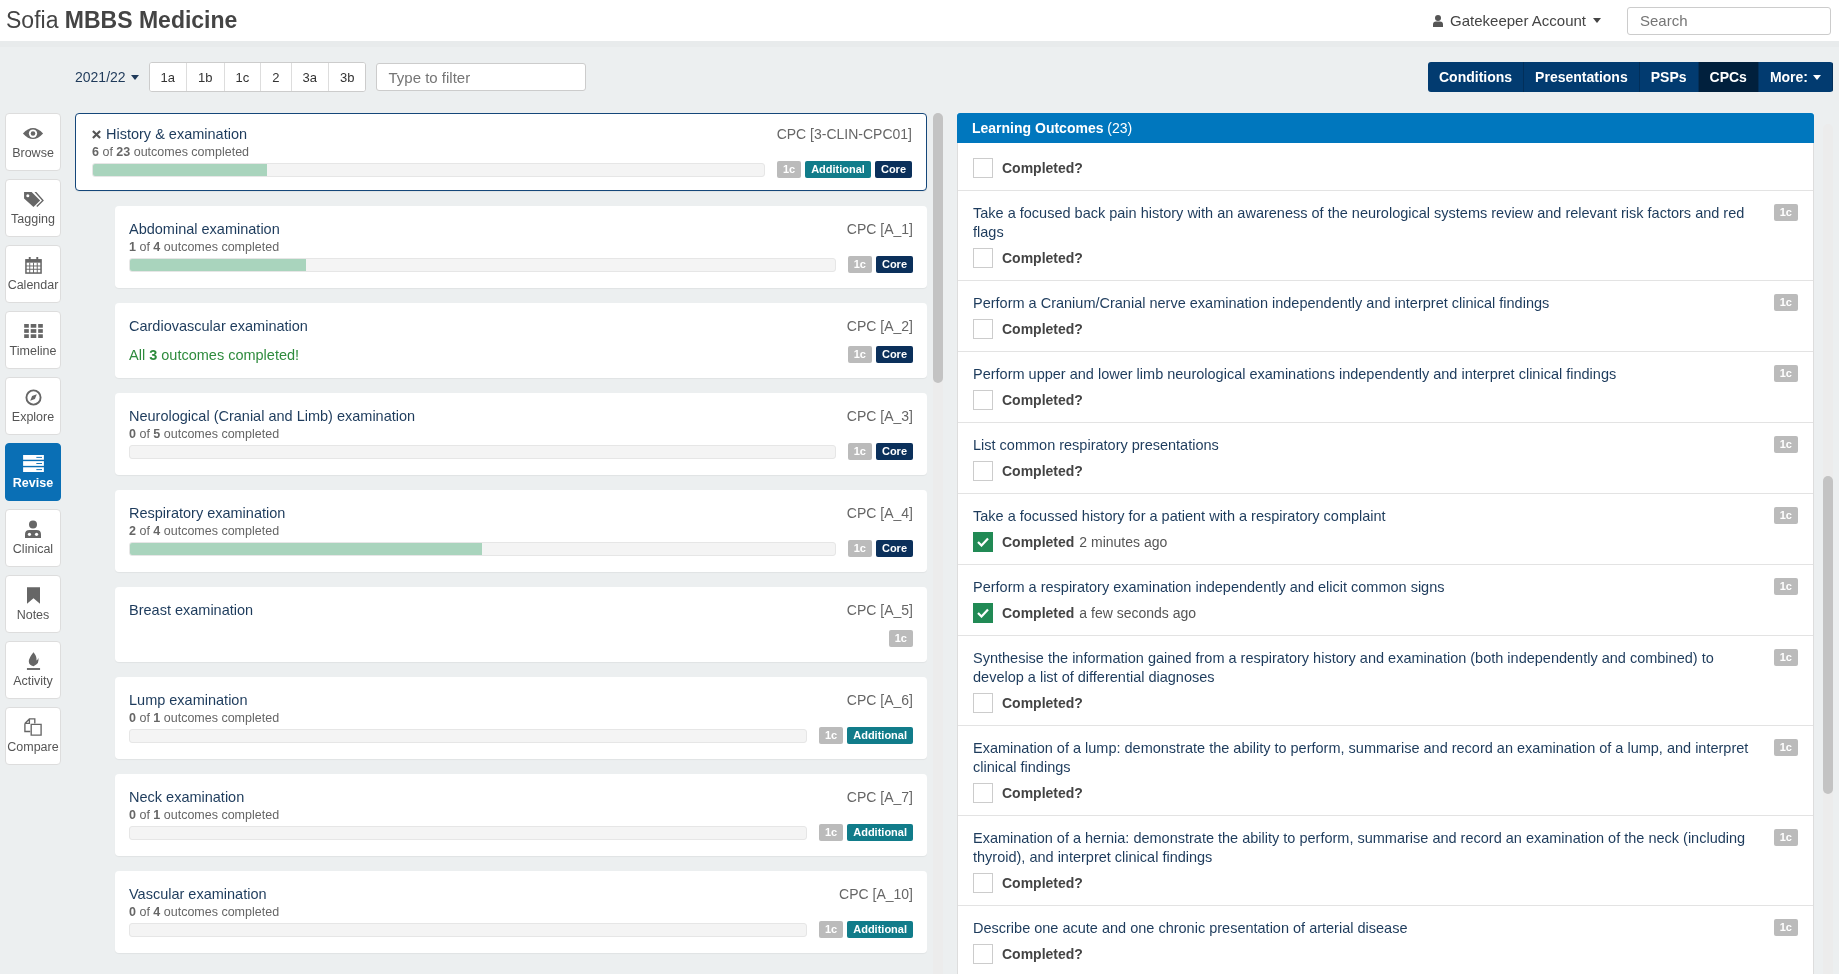 The height and width of the screenshot is (974, 1839). I want to click on sidebar-item: Browse, so click(33, 142).